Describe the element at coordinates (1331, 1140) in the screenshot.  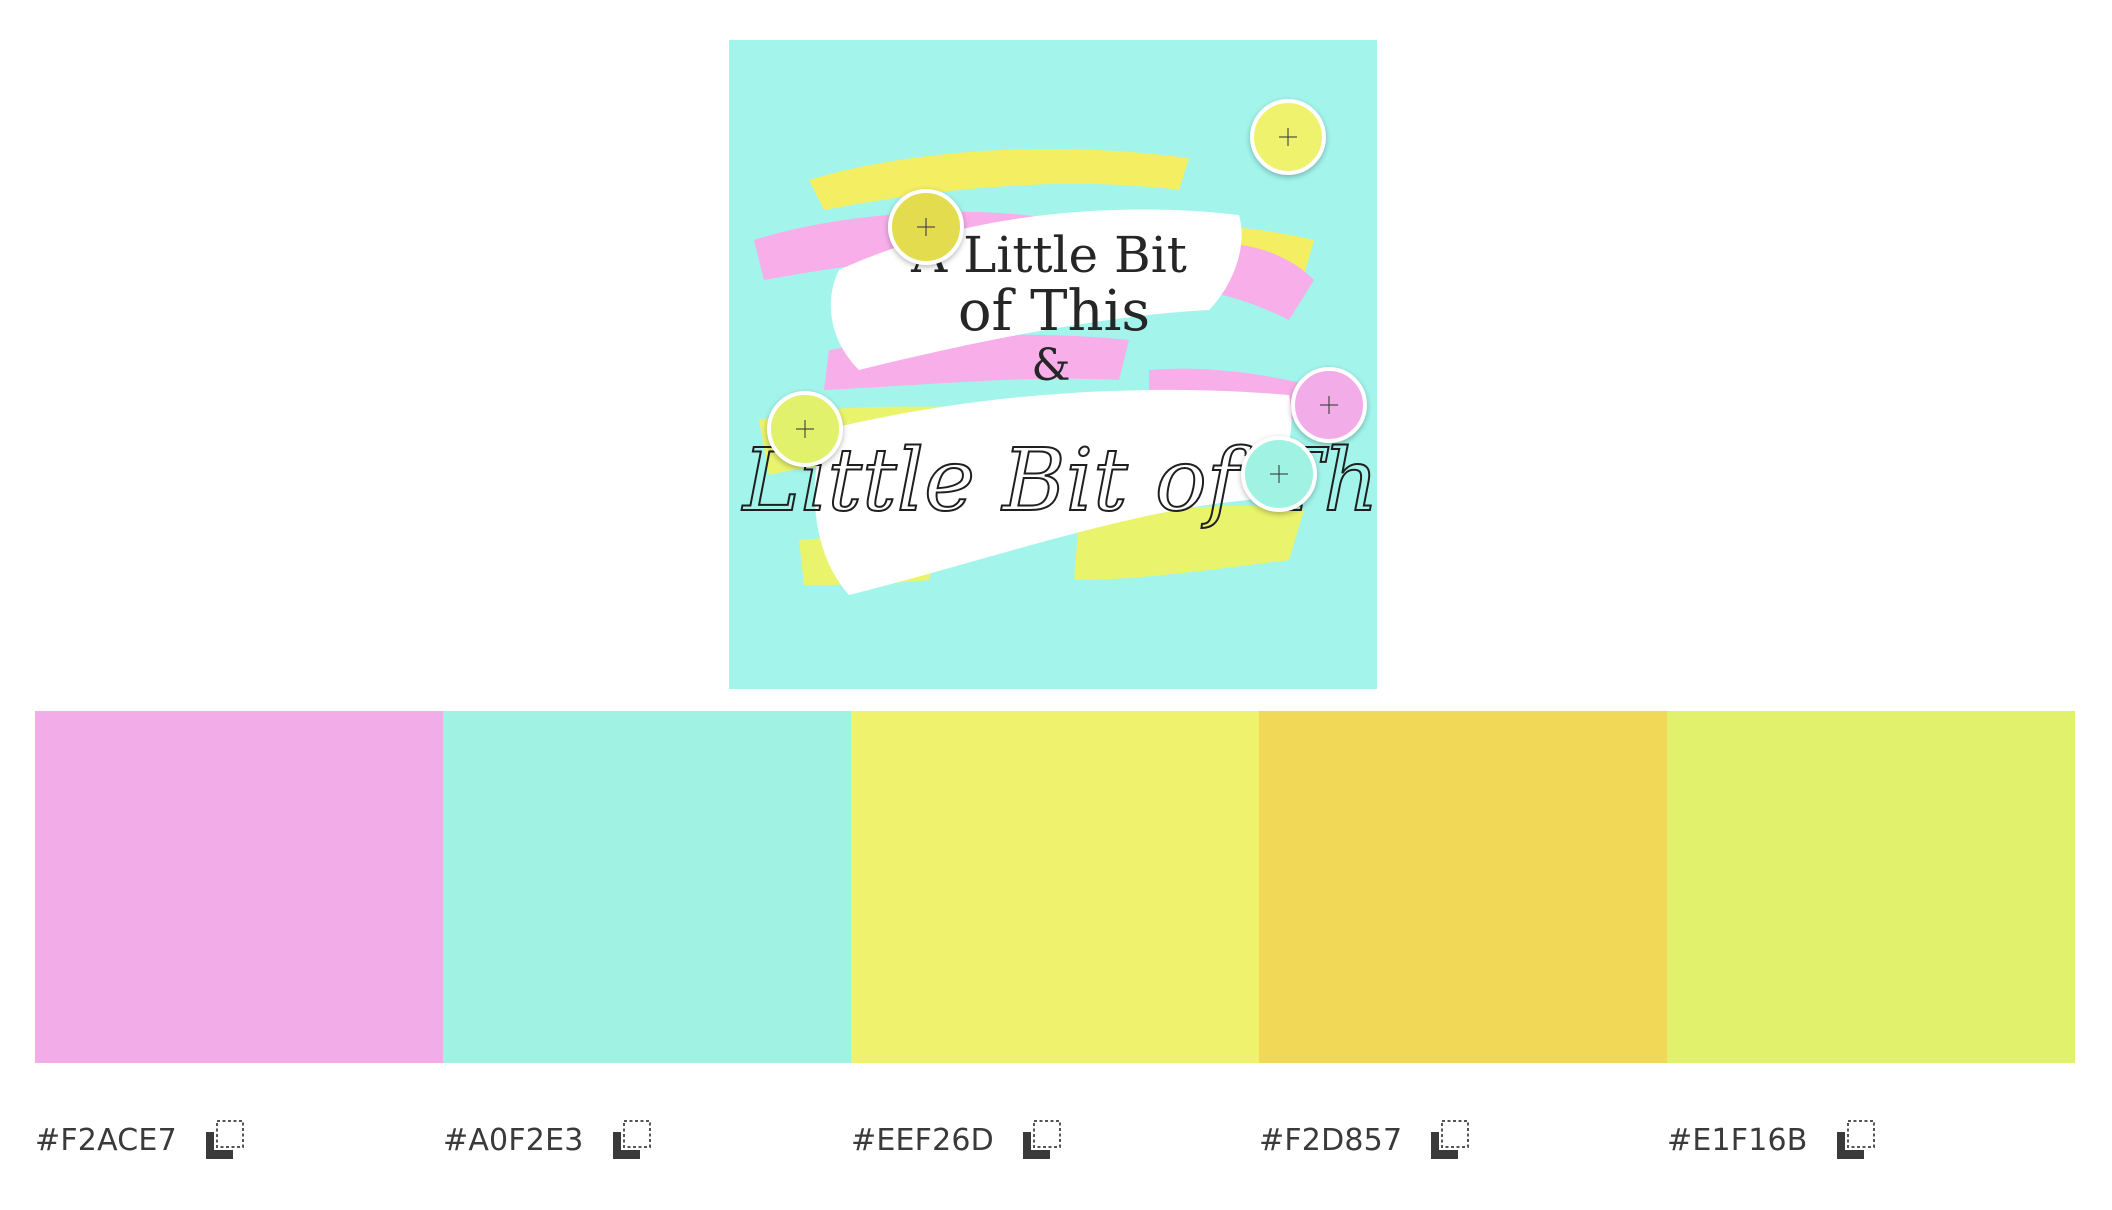
I see `hex-code: #F2D857` at that location.